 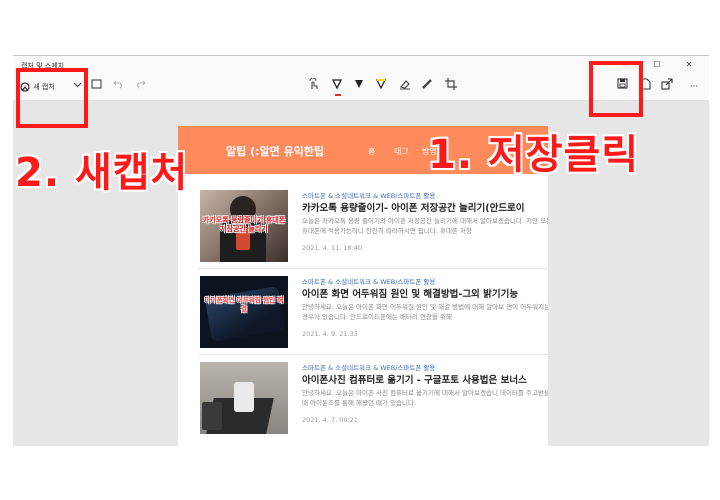 What do you see at coordinates (451, 87) in the screenshot?
I see `crop-icon` at bounding box center [451, 87].